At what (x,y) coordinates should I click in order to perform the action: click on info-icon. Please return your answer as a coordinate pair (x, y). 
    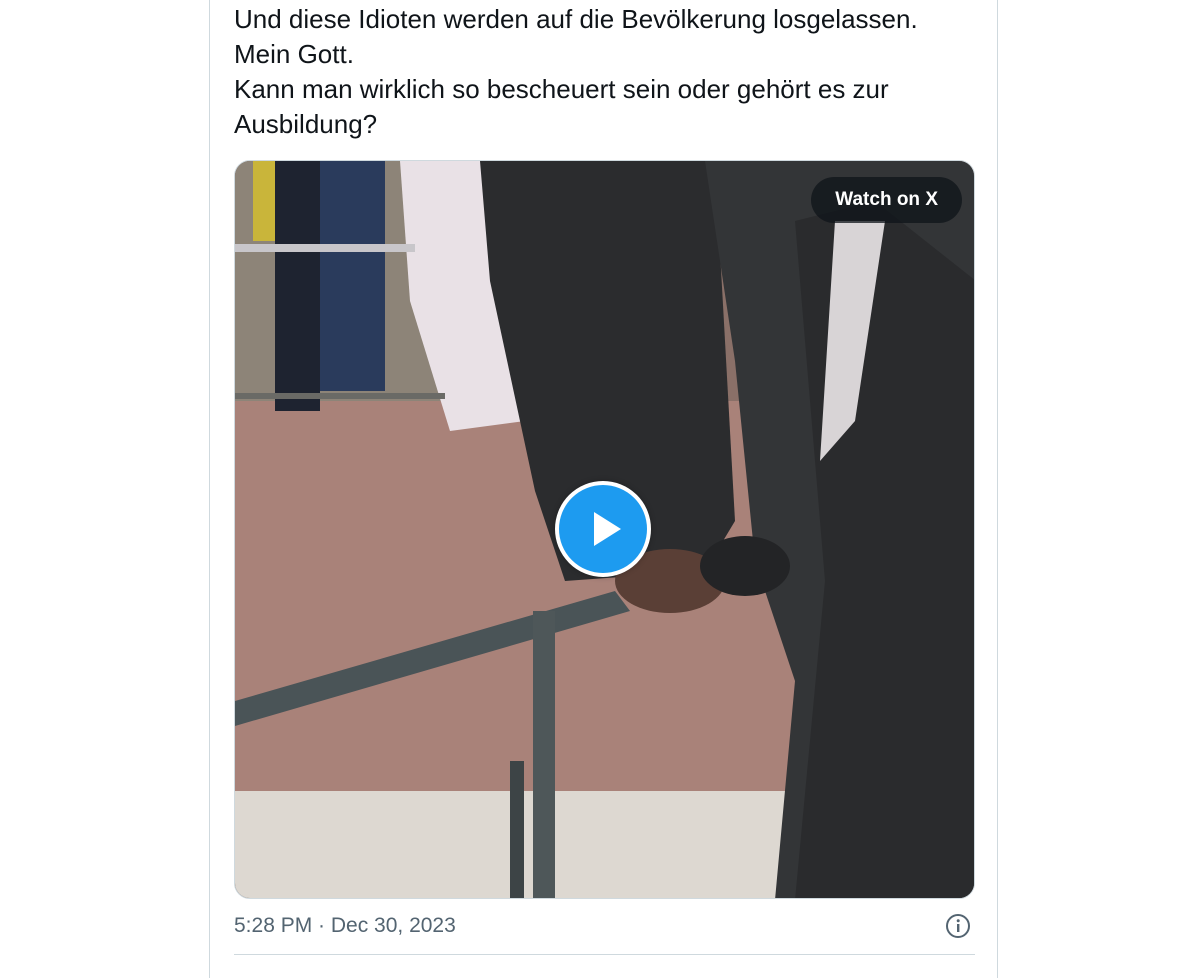
    Looking at the image, I should click on (958, 926).